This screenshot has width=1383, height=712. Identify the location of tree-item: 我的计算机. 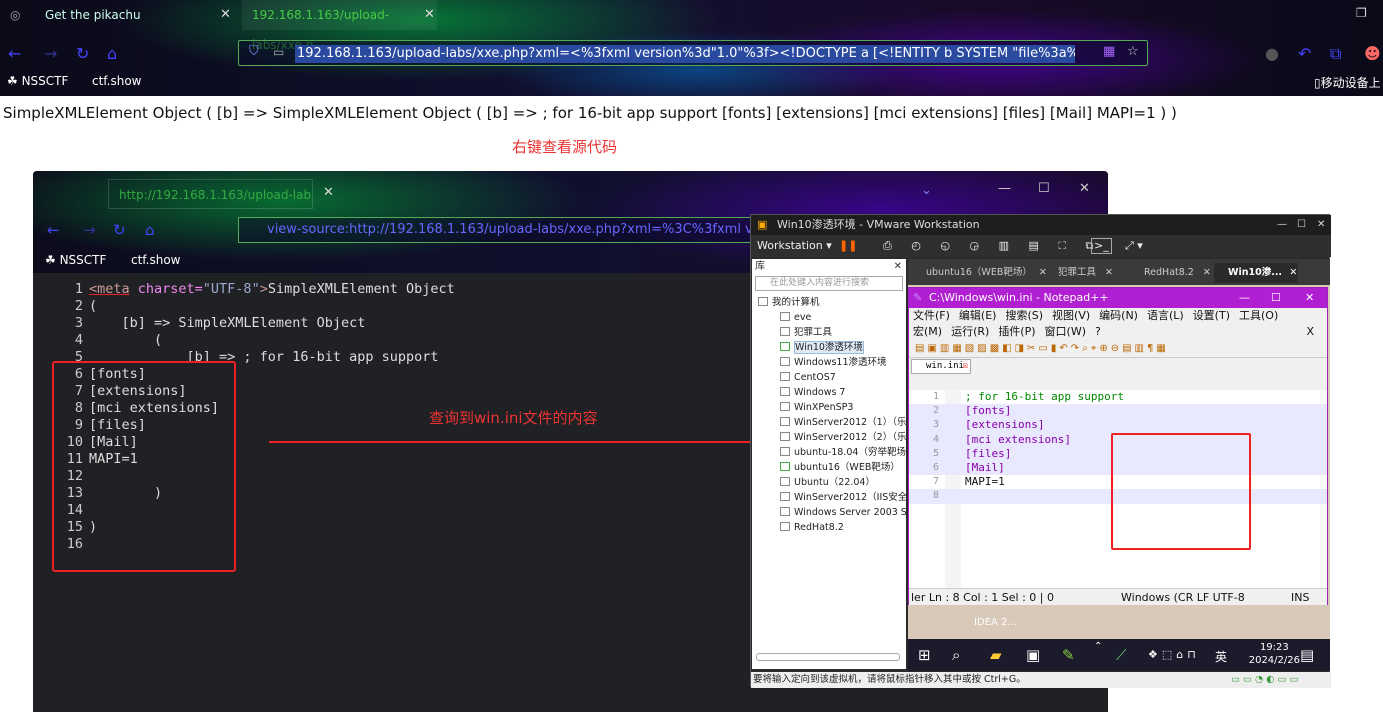
(832, 302).